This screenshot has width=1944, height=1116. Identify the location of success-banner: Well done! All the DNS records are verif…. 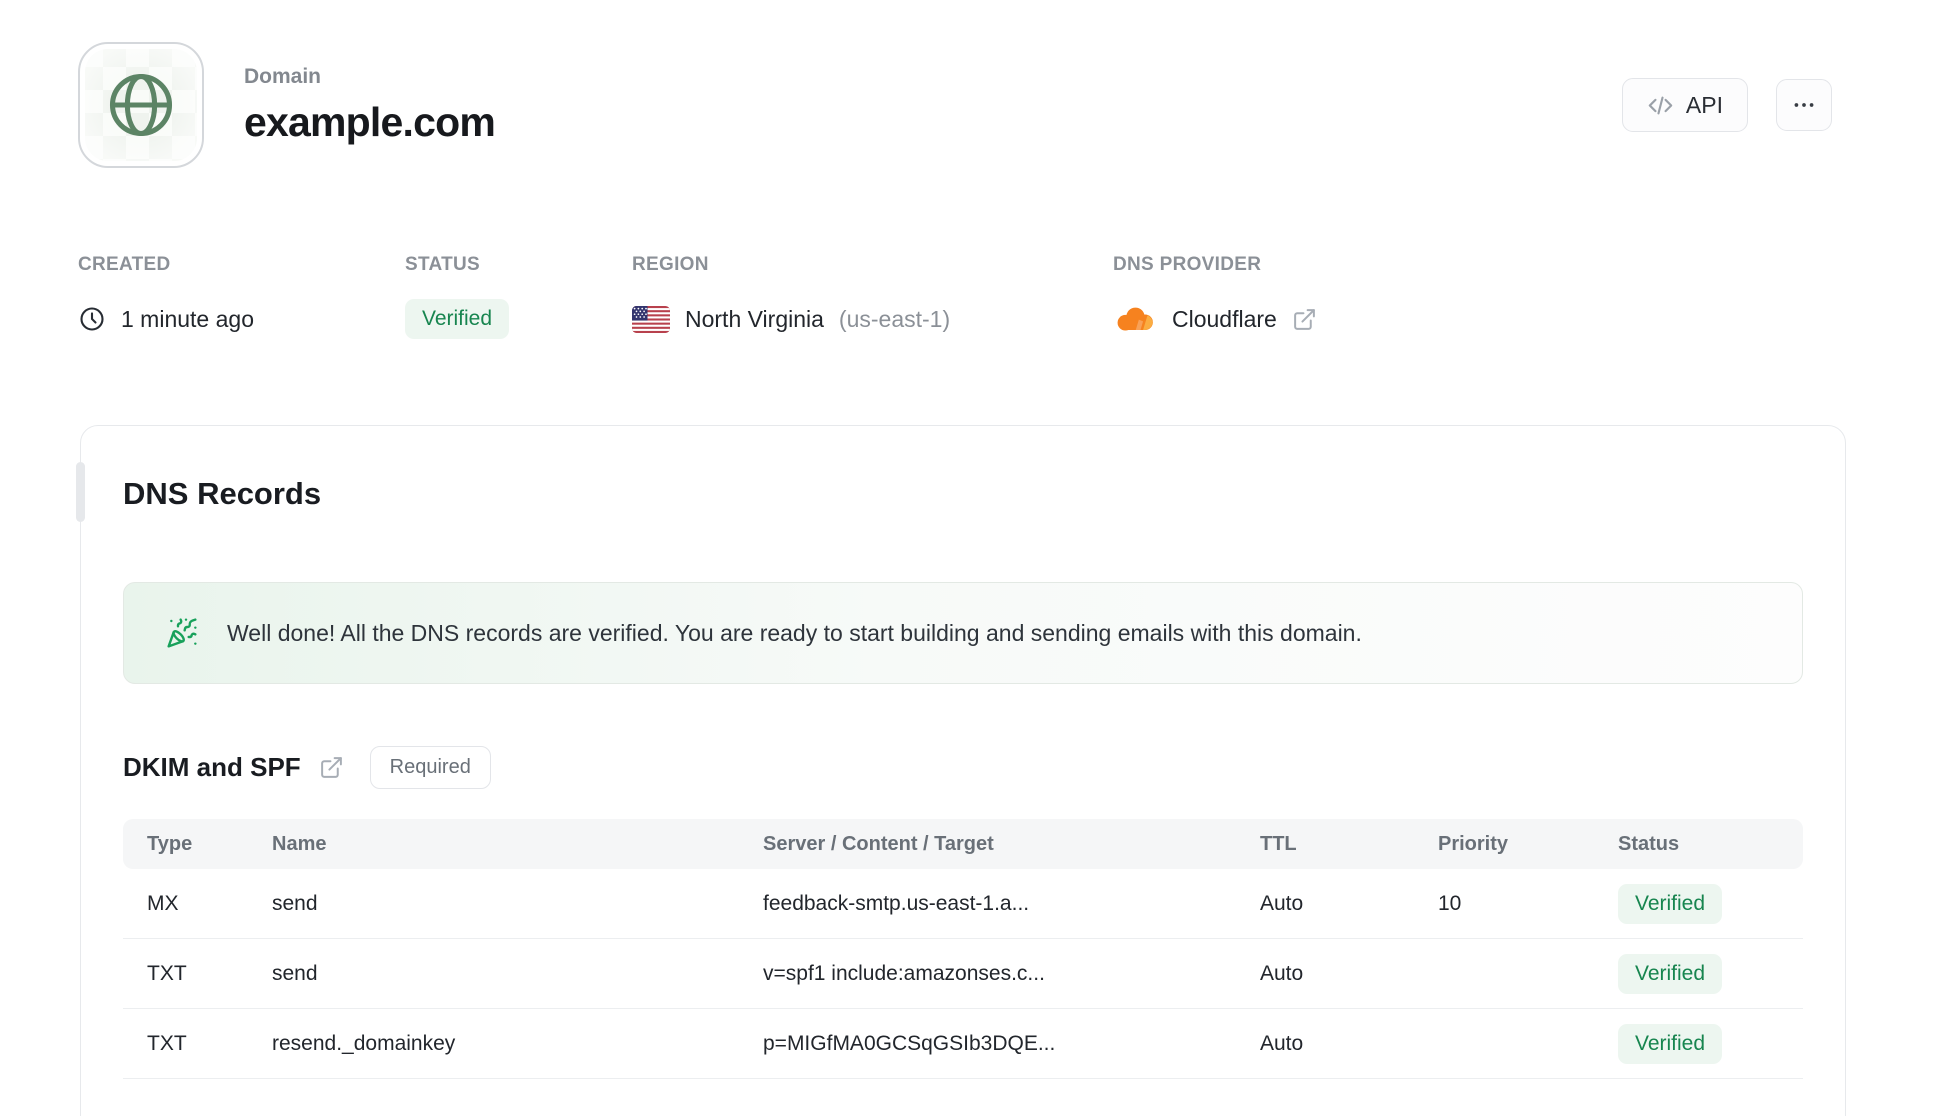
(963, 633).